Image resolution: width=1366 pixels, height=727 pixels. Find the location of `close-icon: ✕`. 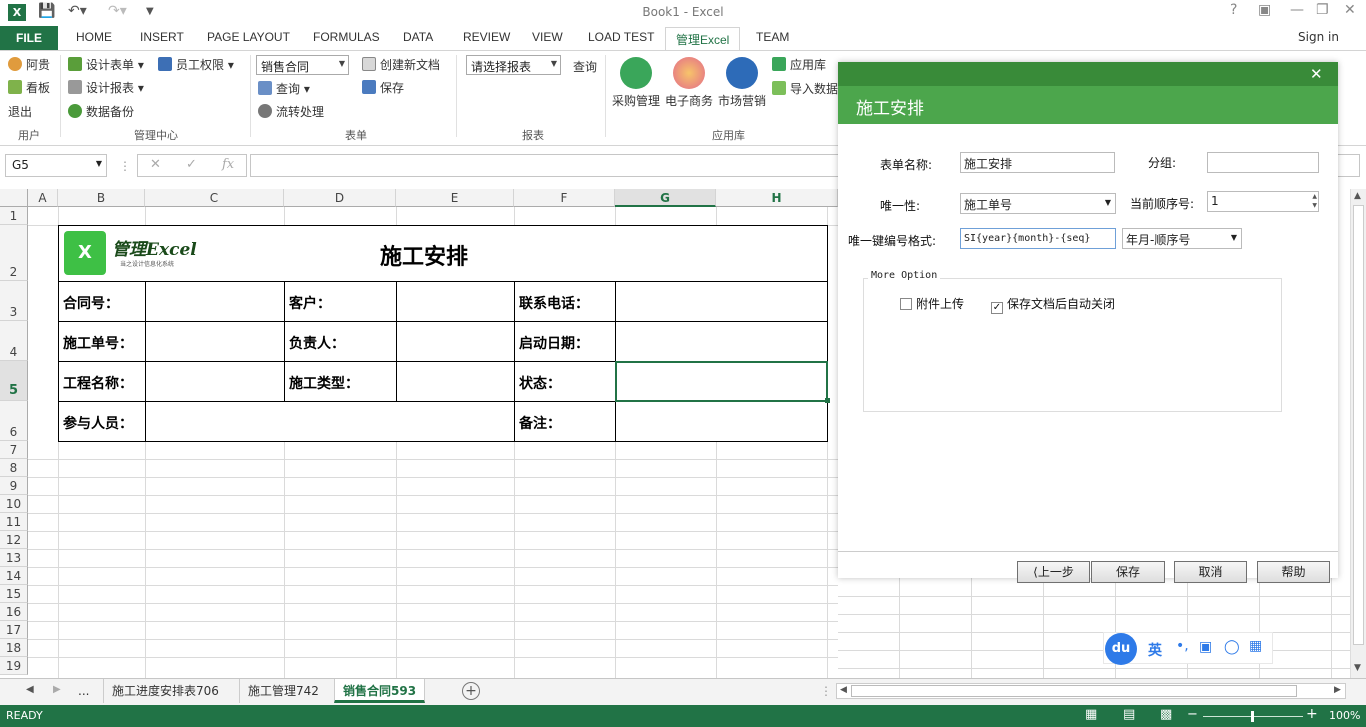

close-icon: ✕ is located at coordinates (1316, 74).